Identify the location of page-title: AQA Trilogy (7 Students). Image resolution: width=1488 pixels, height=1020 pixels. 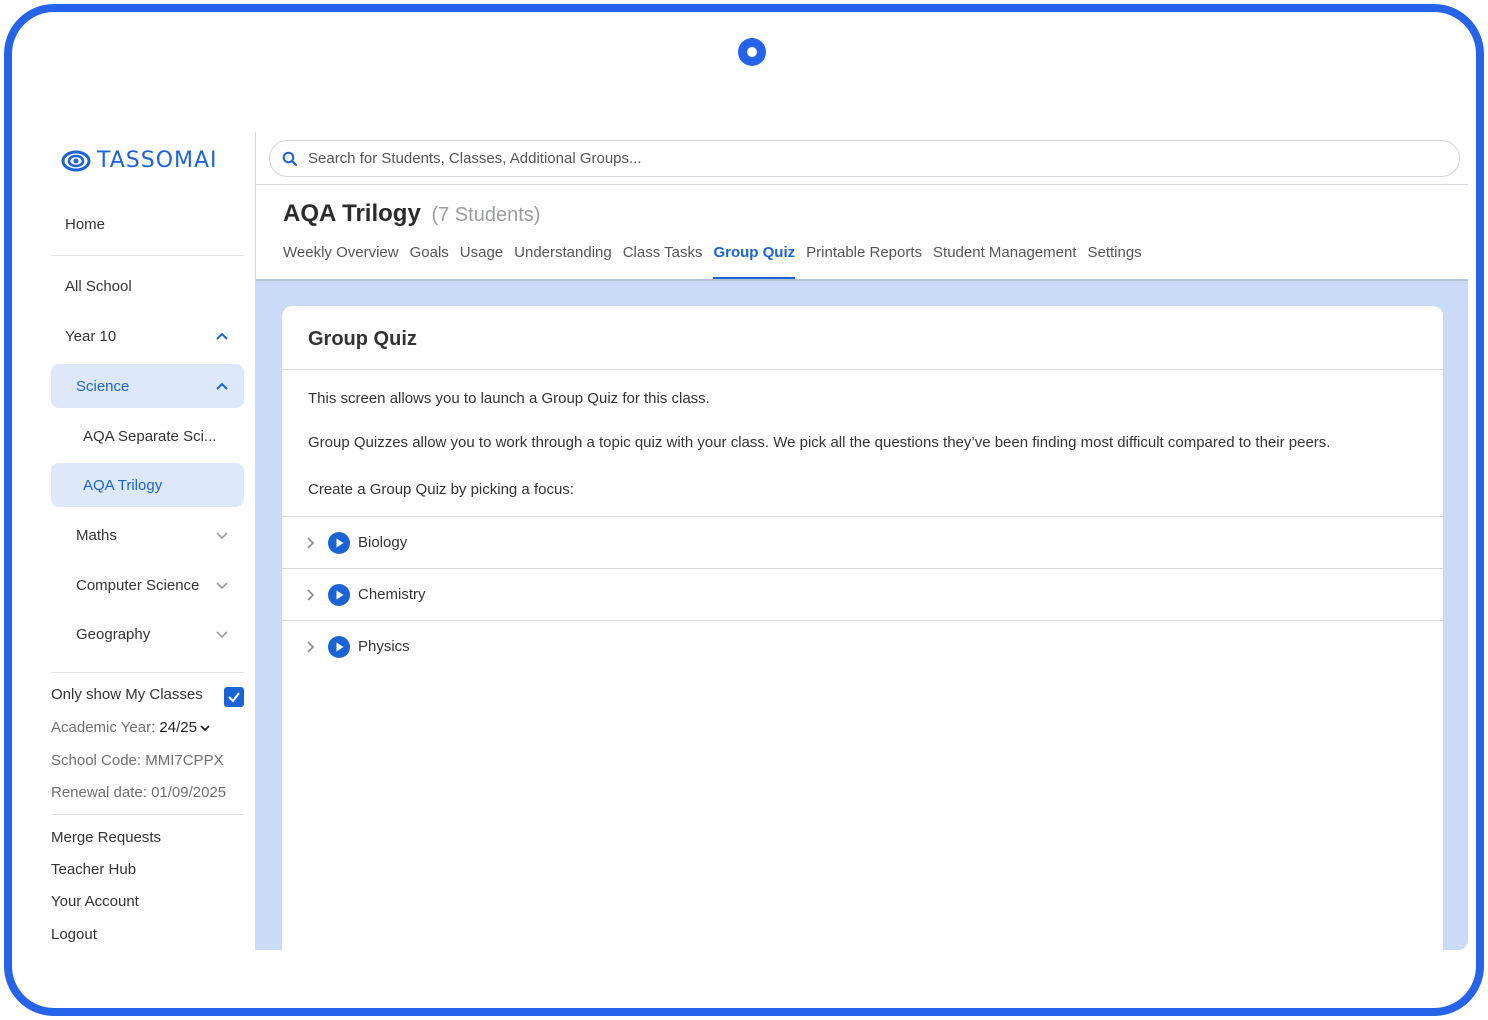
(411, 214).